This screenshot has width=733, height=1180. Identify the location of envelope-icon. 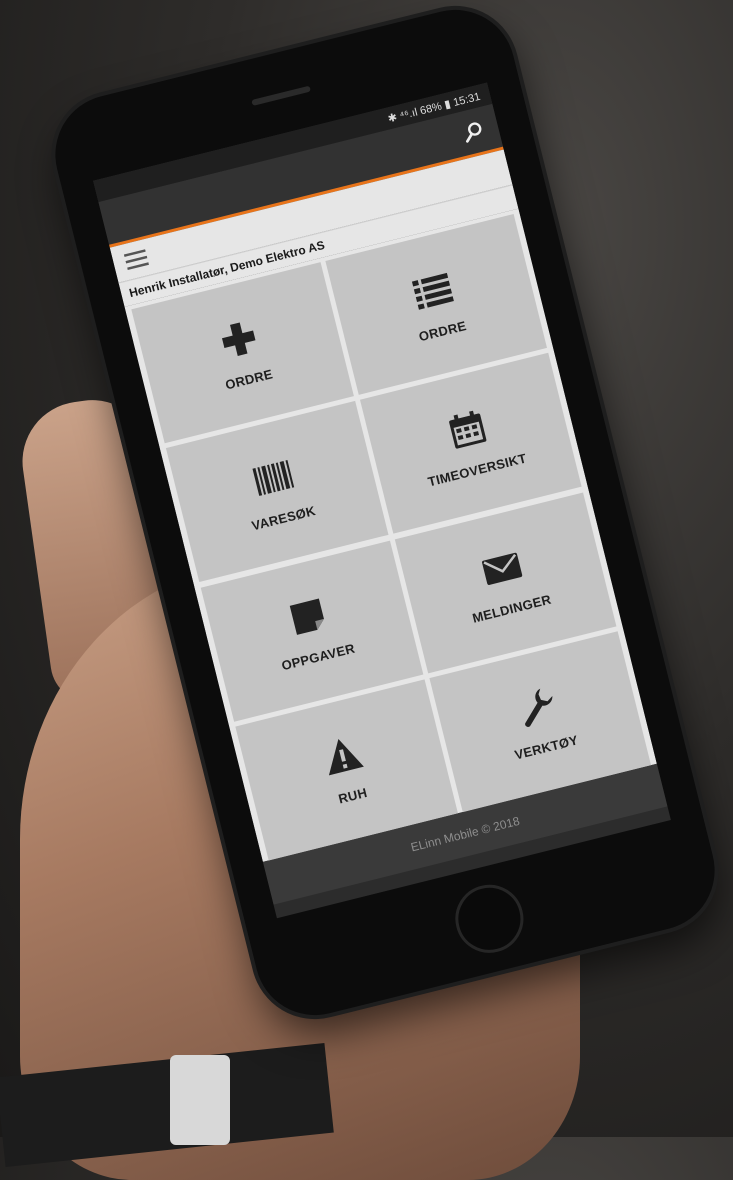
(501, 568).